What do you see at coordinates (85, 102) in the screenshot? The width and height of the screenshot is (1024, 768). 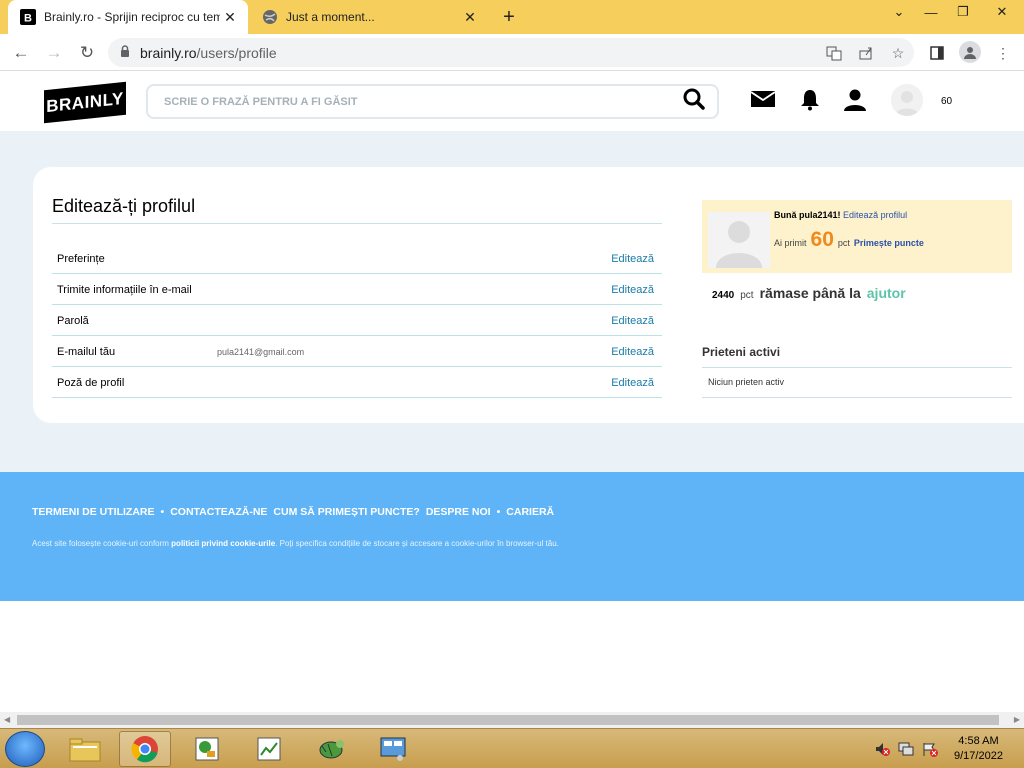 I see `brainly-logo: BRAINLY` at bounding box center [85, 102].